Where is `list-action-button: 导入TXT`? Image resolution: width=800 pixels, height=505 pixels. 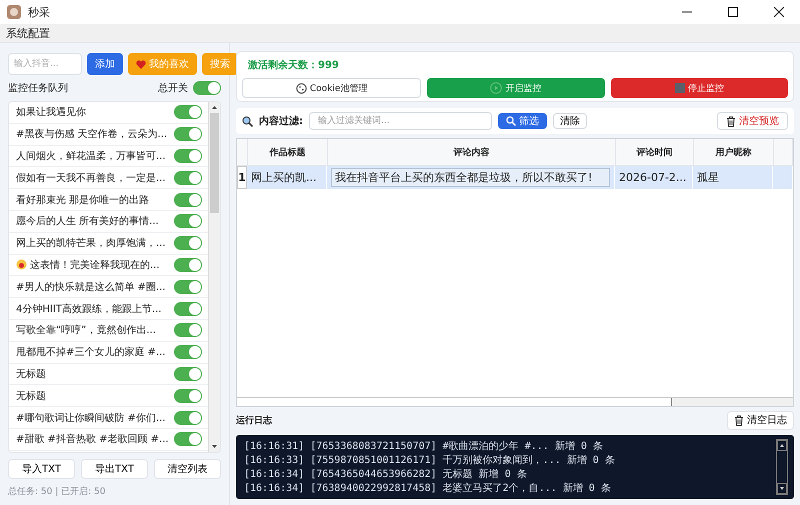 list-action-button: 导入TXT is located at coordinates (41, 469).